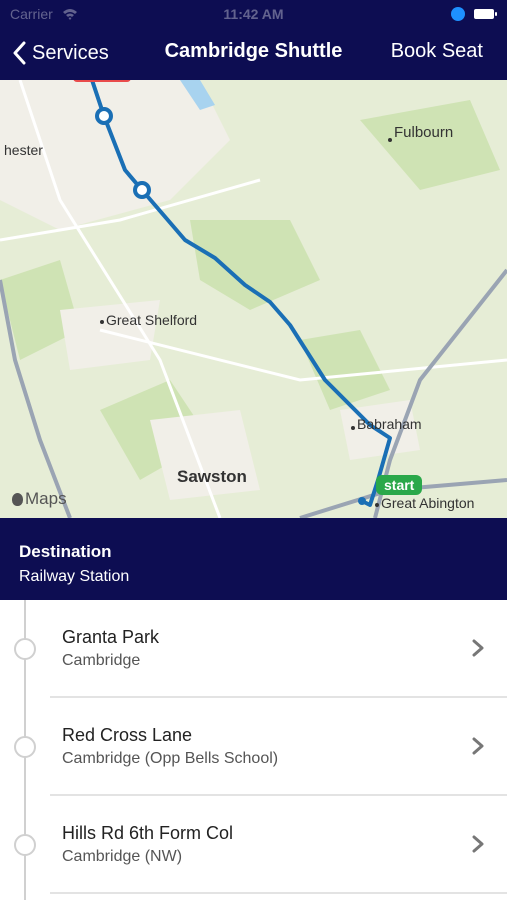 The width and height of the screenshot is (507, 900). What do you see at coordinates (148, 833) in the screenshot?
I see `stop-name: Hills Rd 6th Form Col` at bounding box center [148, 833].